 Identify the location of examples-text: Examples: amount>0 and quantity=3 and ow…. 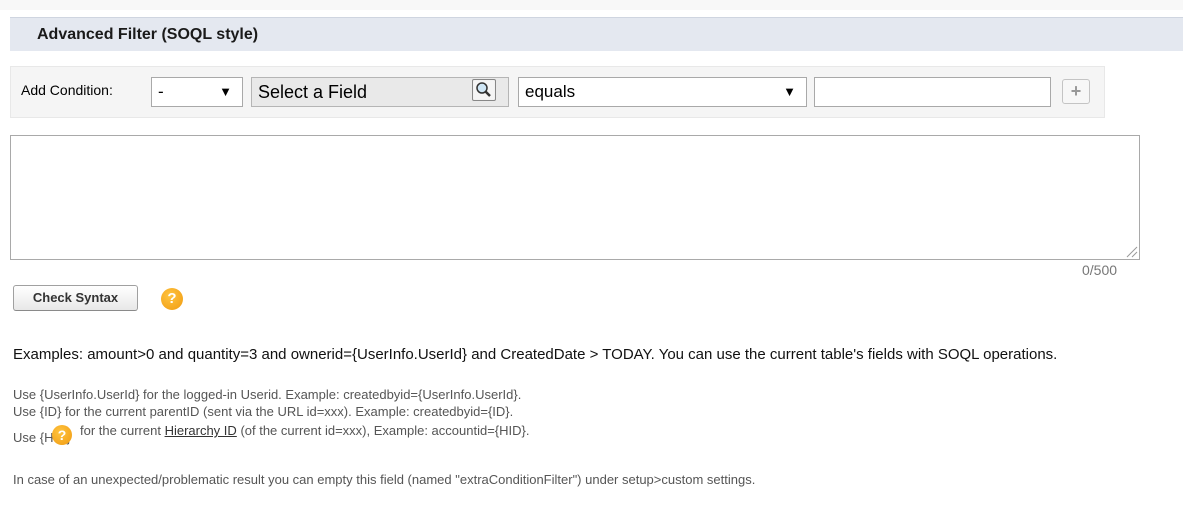
(535, 354).